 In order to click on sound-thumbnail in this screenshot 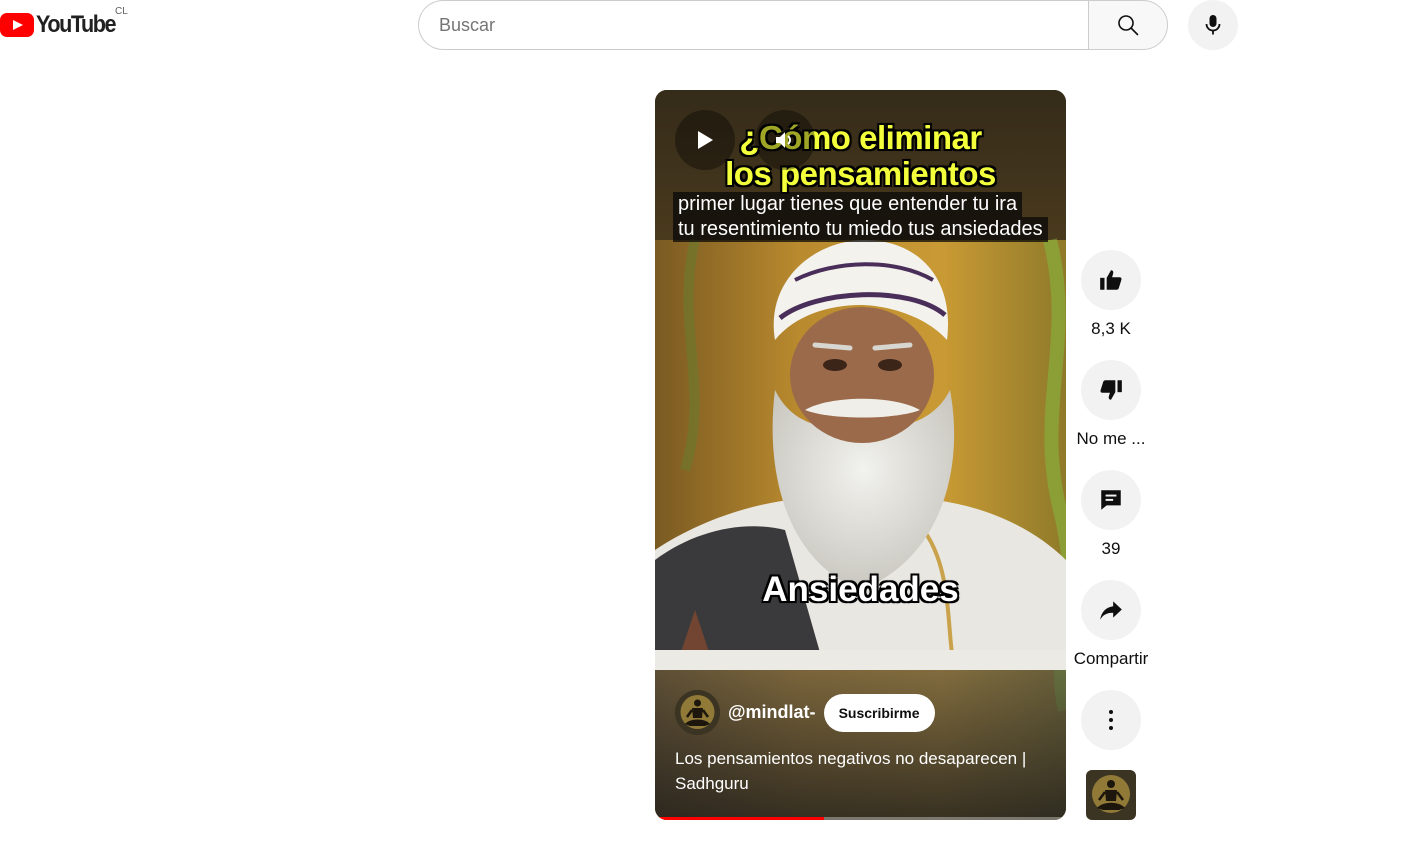, I will do `click(1111, 795)`.